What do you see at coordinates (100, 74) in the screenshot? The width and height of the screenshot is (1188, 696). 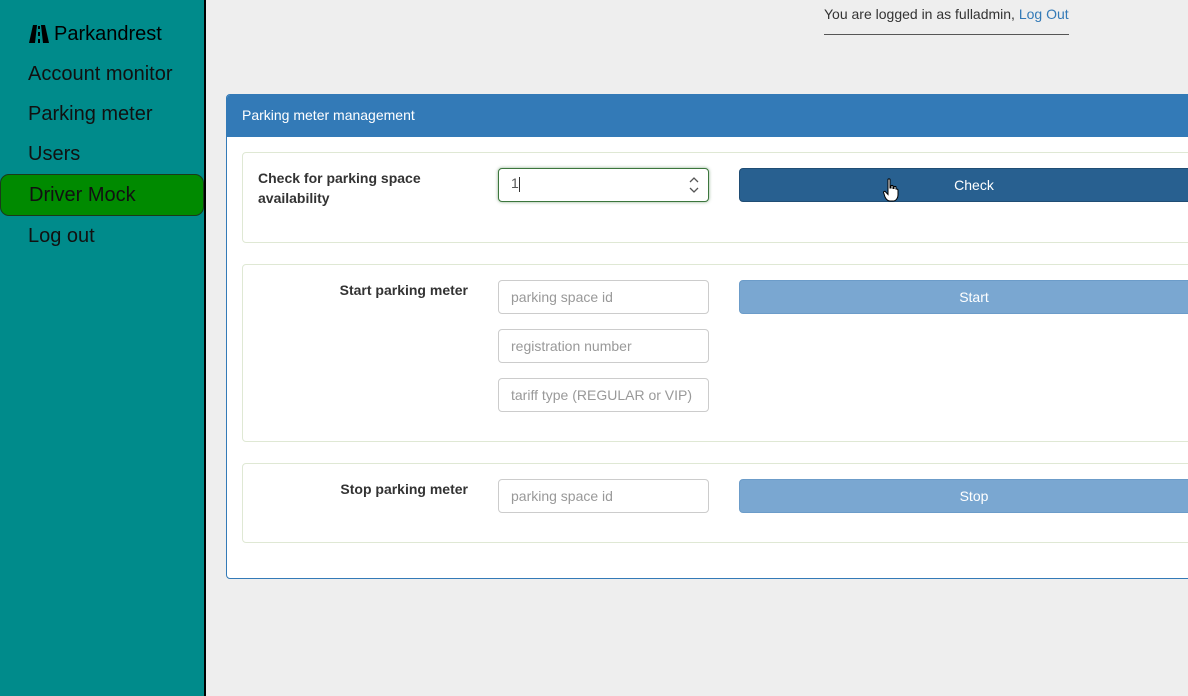 I see `sidebar-item-account-monitor: Account monitor` at bounding box center [100, 74].